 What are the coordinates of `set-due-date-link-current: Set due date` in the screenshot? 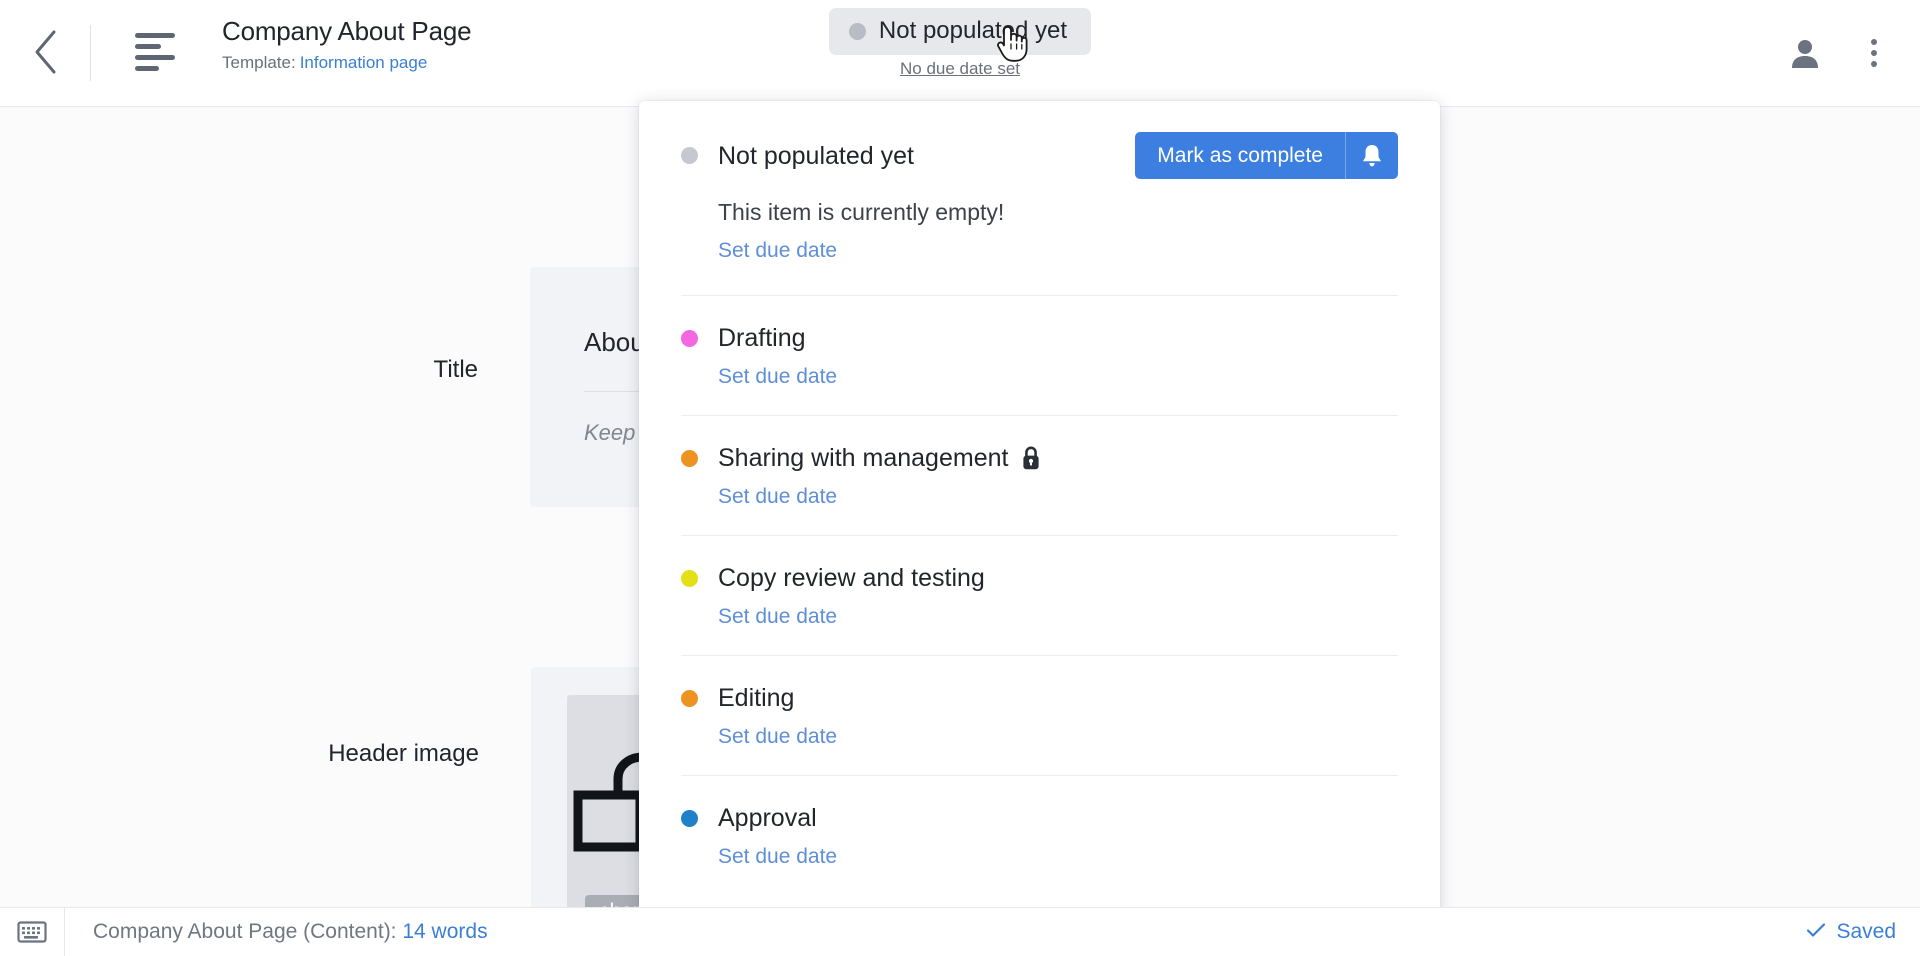 It's located at (777, 251).